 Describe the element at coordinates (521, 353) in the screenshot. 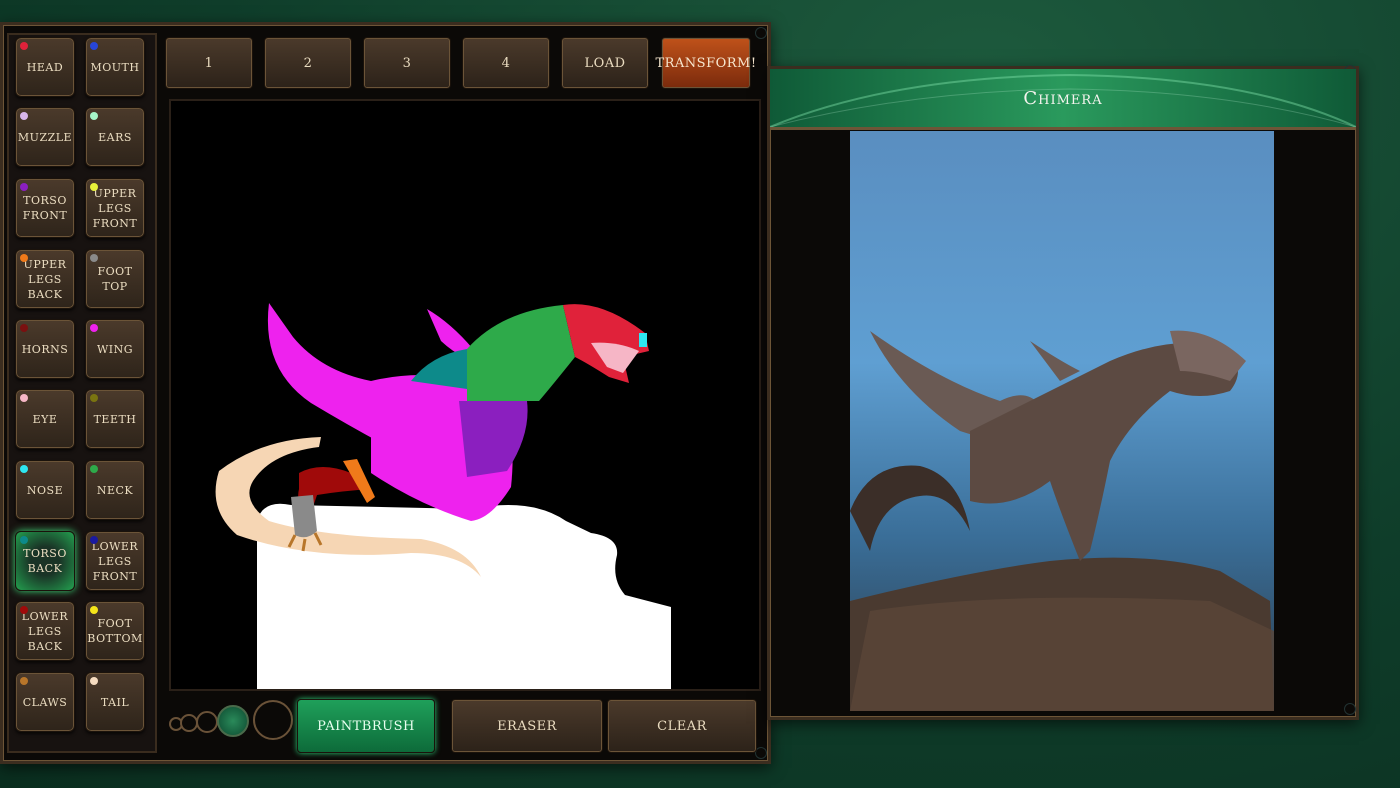

I see `neck-region` at that location.